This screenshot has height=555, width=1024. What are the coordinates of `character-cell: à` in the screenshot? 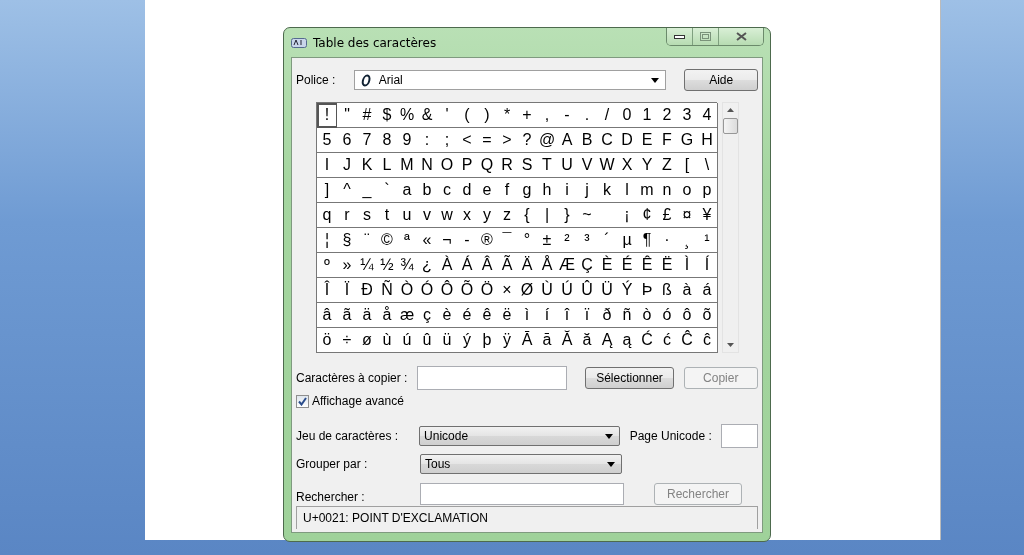 It's located at (687, 290).